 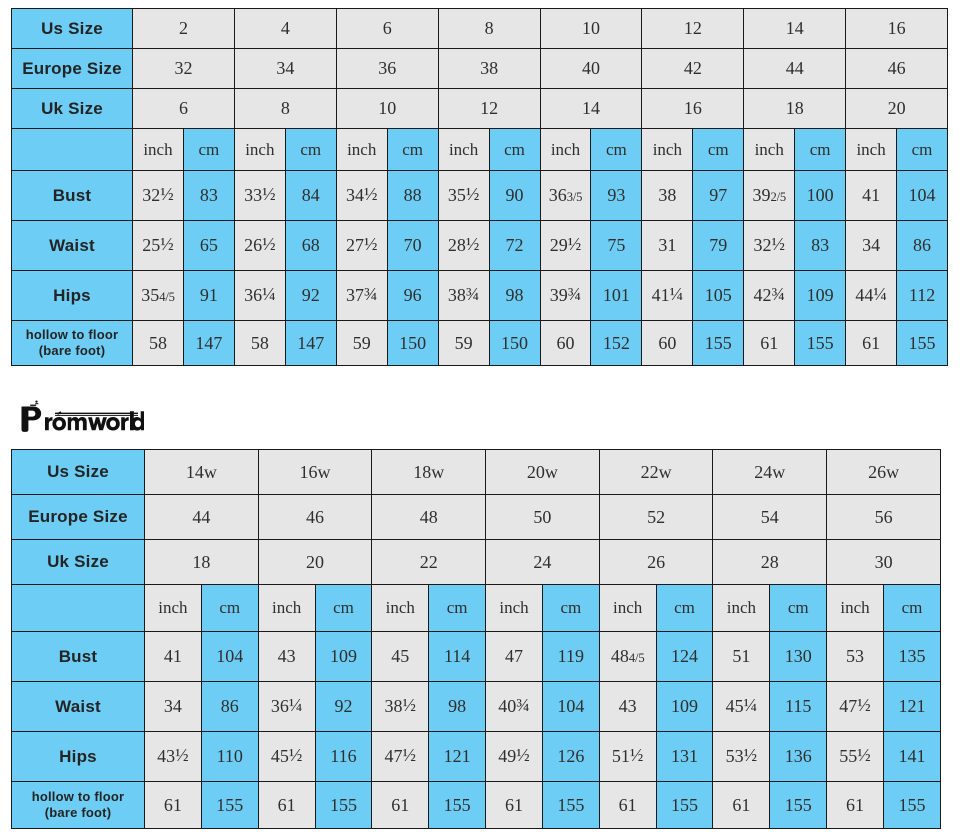 I want to click on cell-hollow-inch-2: 61, so click(x=400, y=805).